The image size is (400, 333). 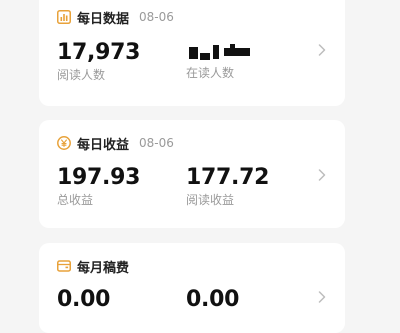 What do you see at coordinates (99, 177) in the screenshot?
I see `stat-value: 197.93` at bounding box center [99, 177].